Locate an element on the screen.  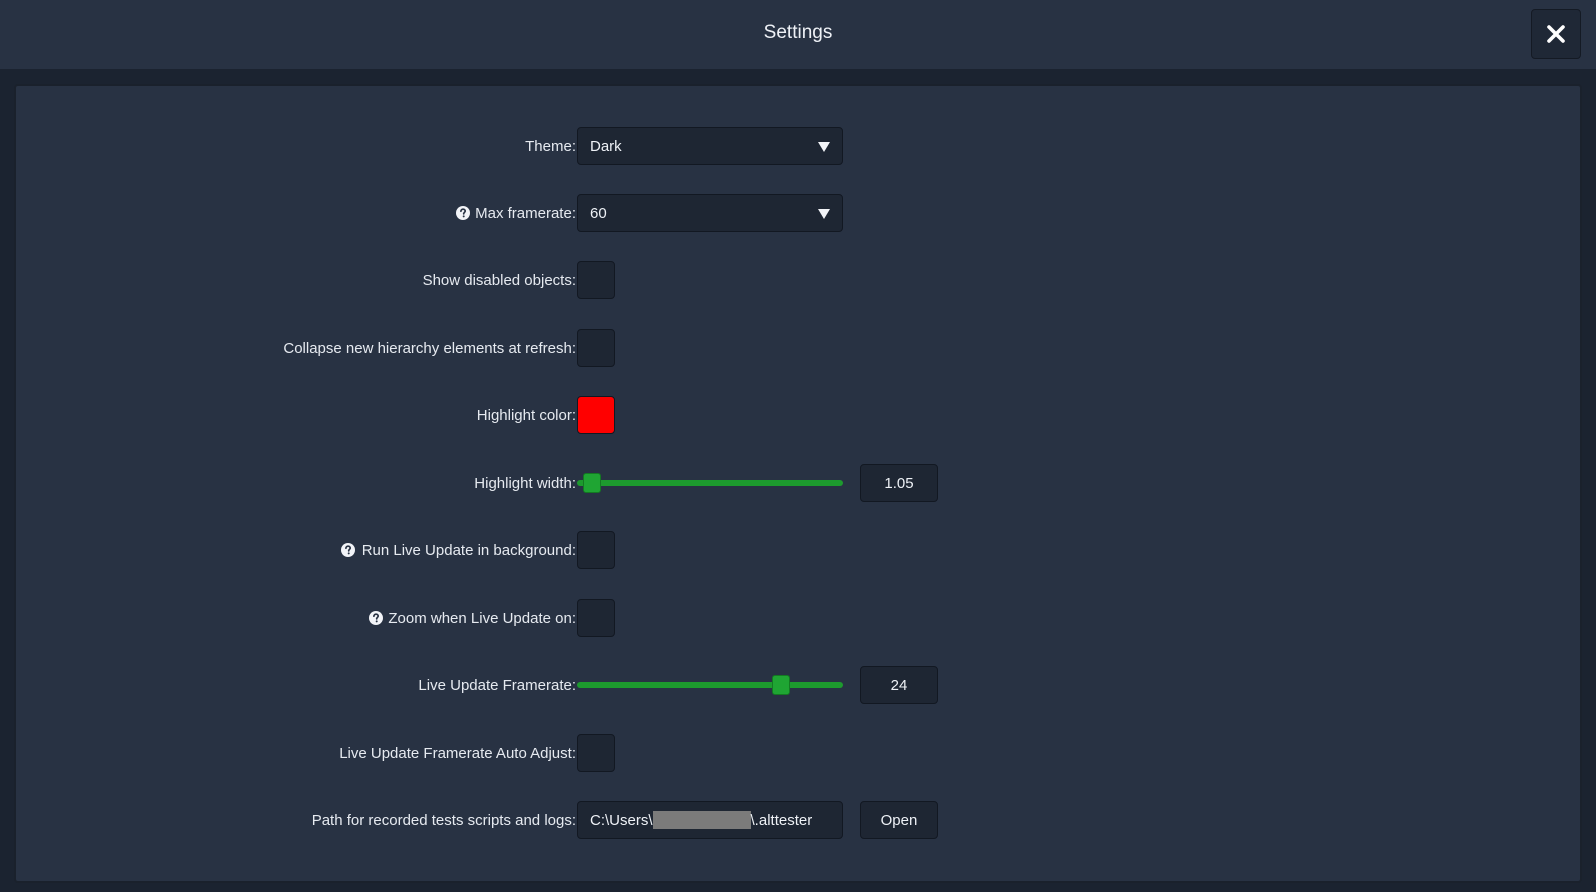
max-framerate-value: 60 is located at coordinates (598, 213).